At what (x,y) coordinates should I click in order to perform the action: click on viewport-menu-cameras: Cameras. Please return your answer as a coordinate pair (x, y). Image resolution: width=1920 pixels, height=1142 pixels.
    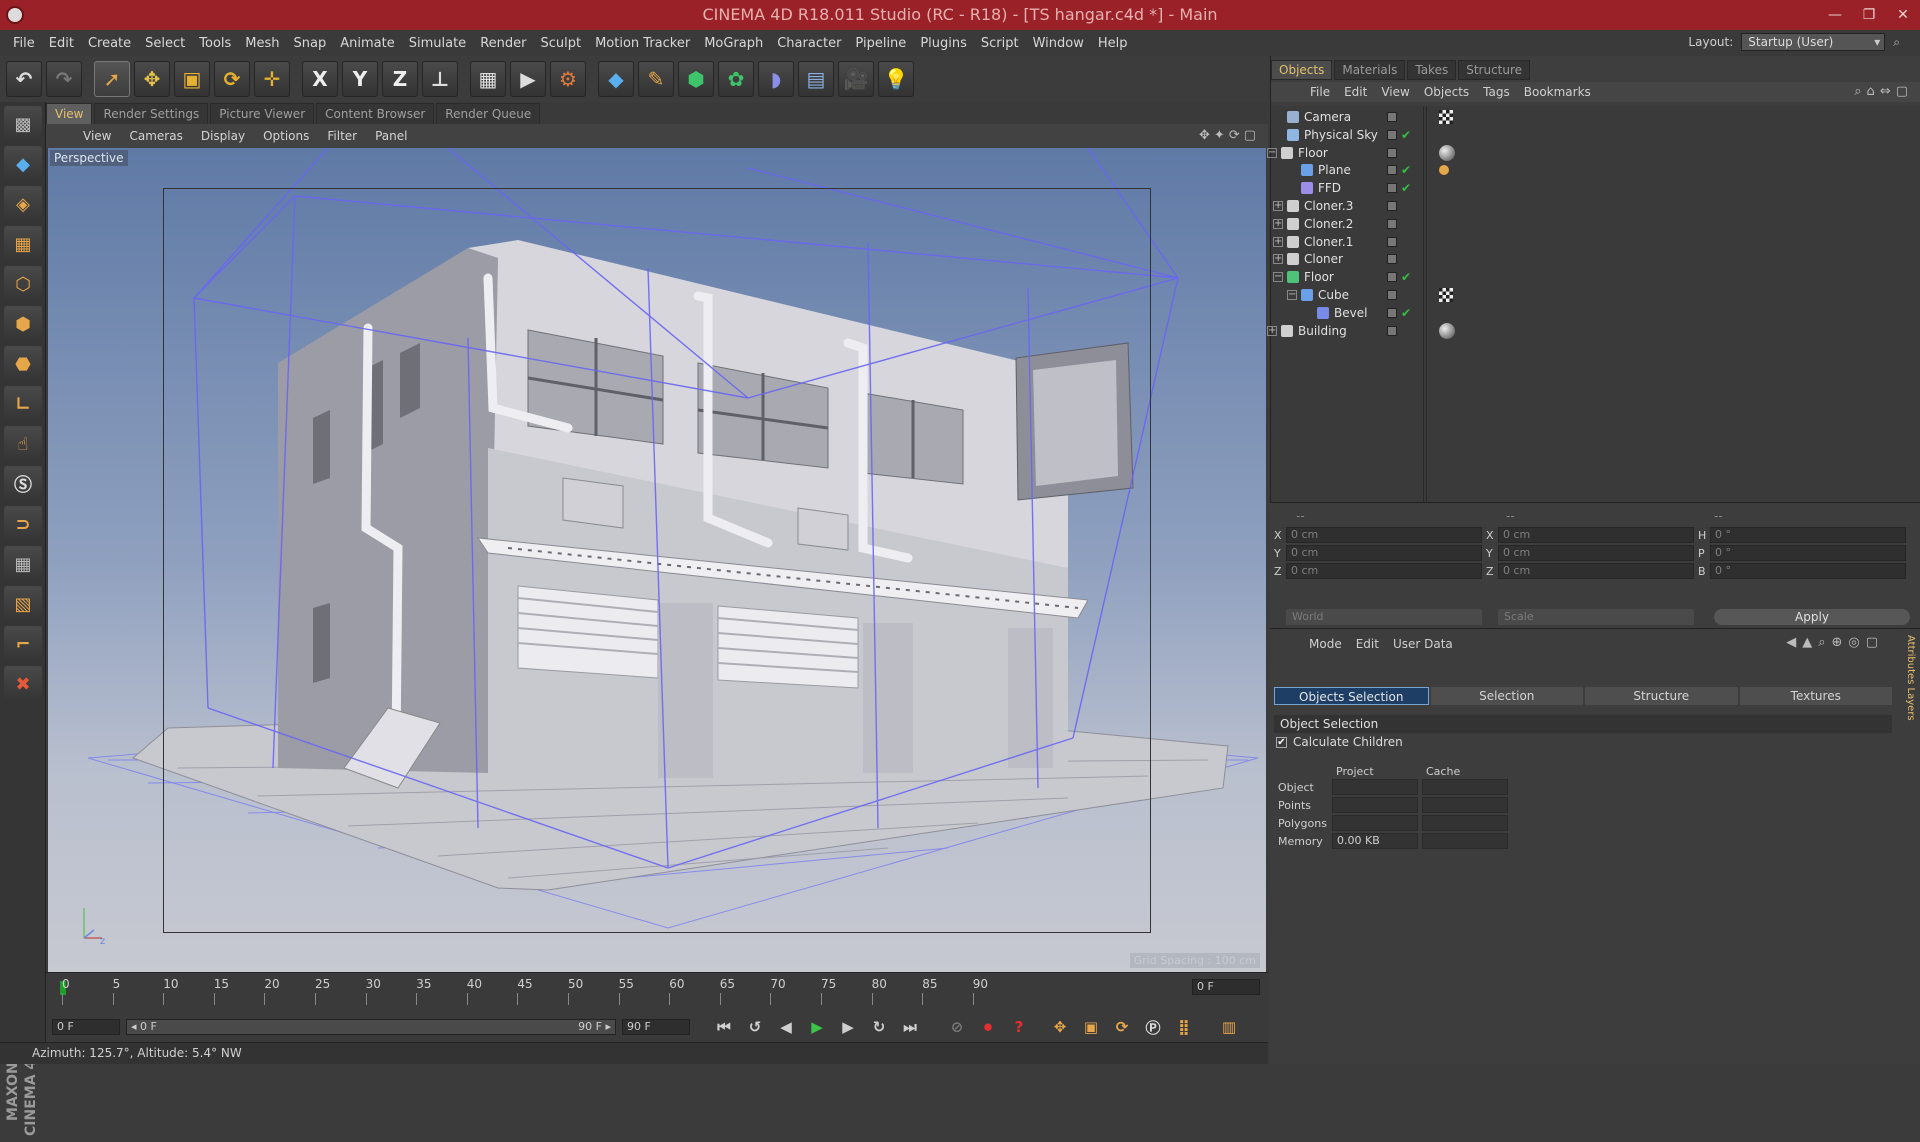
    Looking at the image, I should click on (155, 136).